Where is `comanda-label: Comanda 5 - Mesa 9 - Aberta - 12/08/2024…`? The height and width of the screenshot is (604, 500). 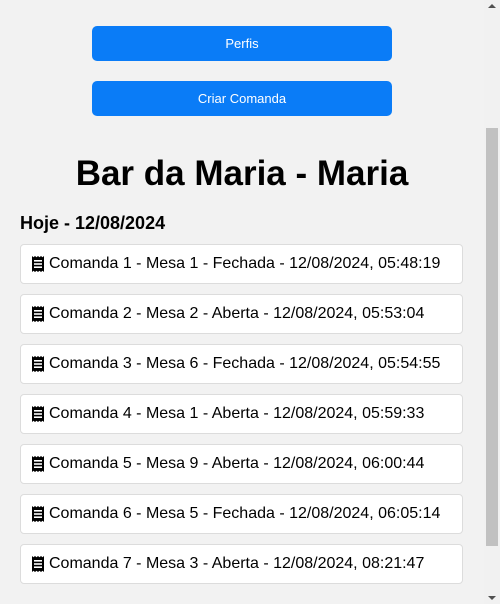 comanda-label: Comanda 5 - Mesa 9 - Aberta - 12/08/2024… is located at coordinates (237, 463).